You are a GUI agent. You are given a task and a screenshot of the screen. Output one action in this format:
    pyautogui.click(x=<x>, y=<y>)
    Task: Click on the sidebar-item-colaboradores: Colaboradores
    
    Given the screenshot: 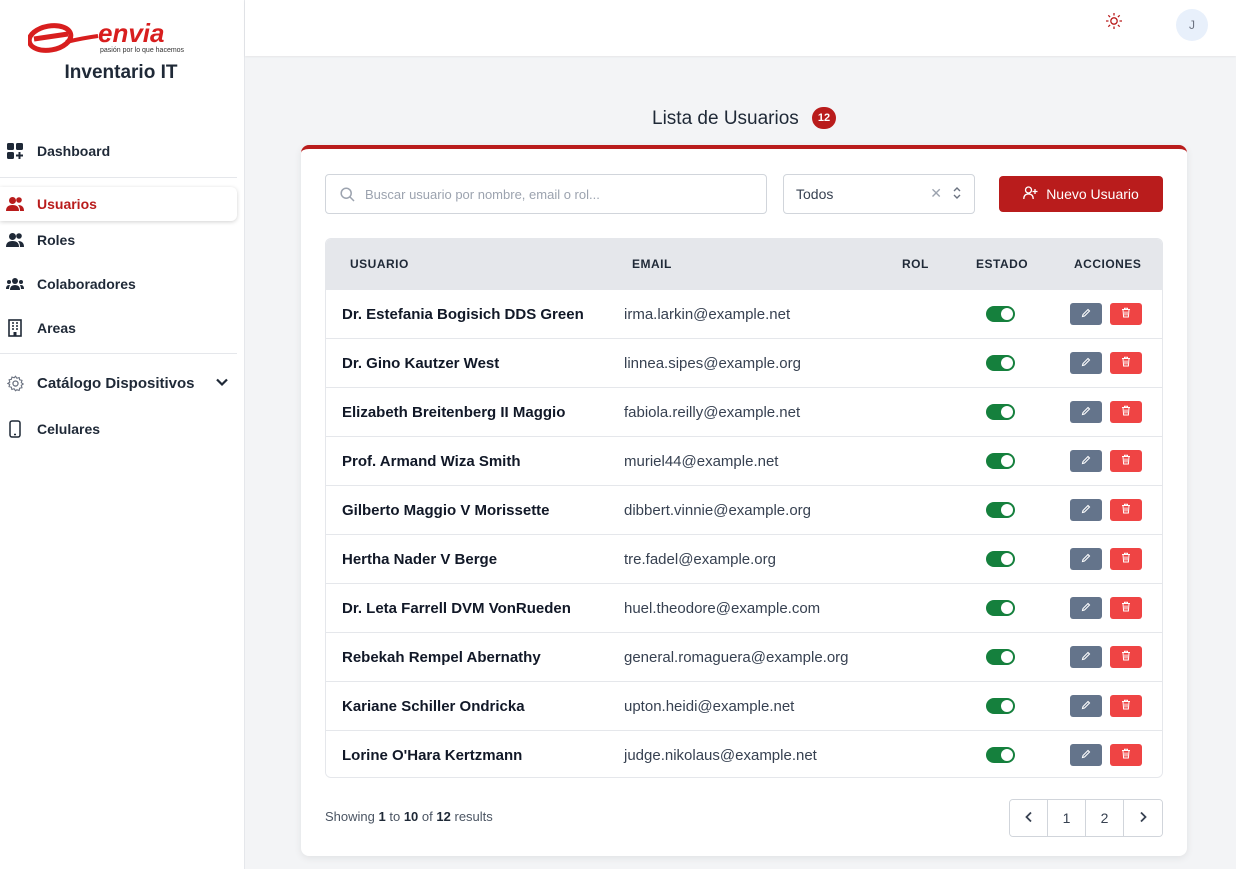 What is the action you would take?
    pyautogui.click(x=118, y=284)
    